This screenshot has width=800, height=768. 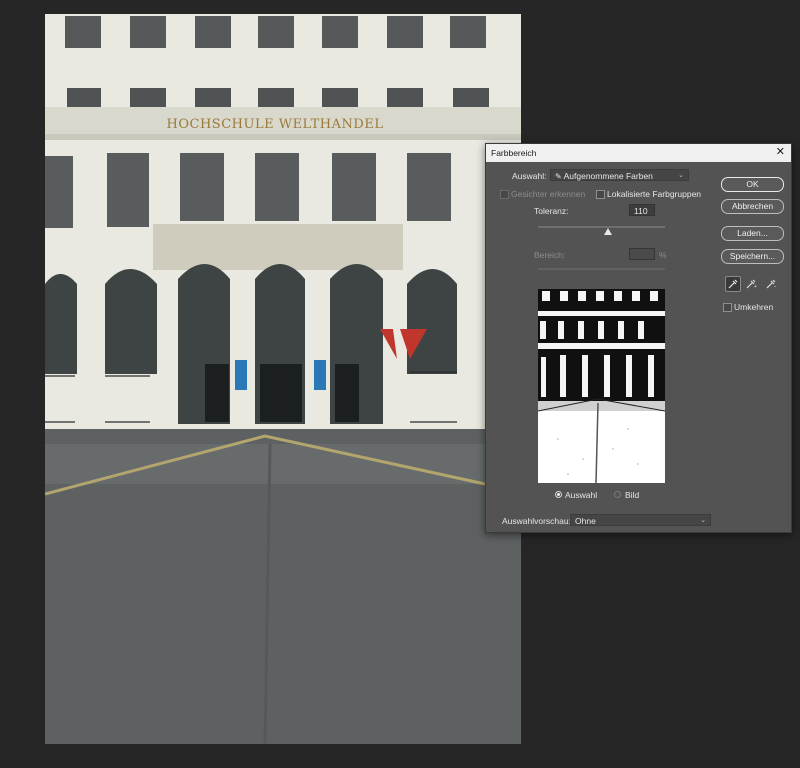 What do you see at coordinates (617, 494) in the screenshot?
I see `radio-image` at bounding box center [617, 494].